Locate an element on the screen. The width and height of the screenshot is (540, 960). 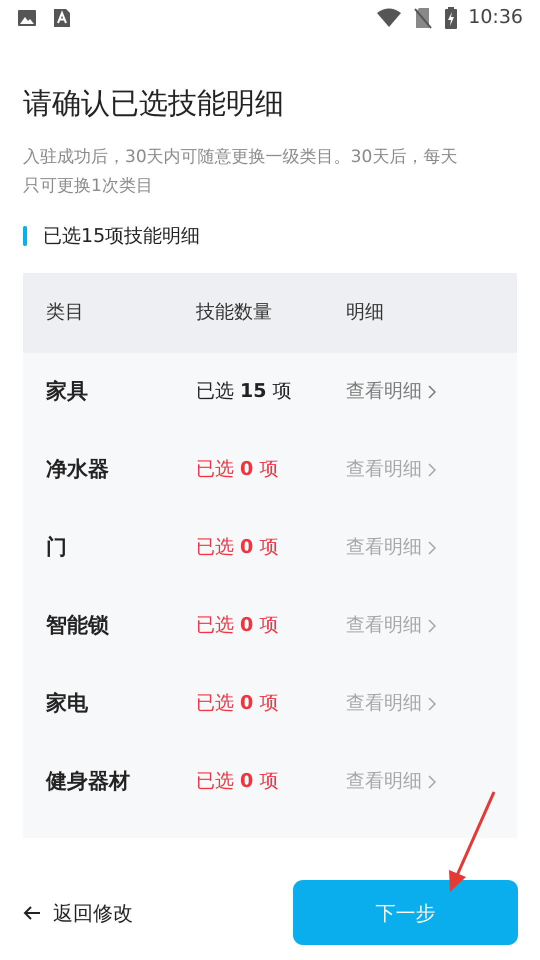
column-header: 类目 is located at coordinates (65, 313).